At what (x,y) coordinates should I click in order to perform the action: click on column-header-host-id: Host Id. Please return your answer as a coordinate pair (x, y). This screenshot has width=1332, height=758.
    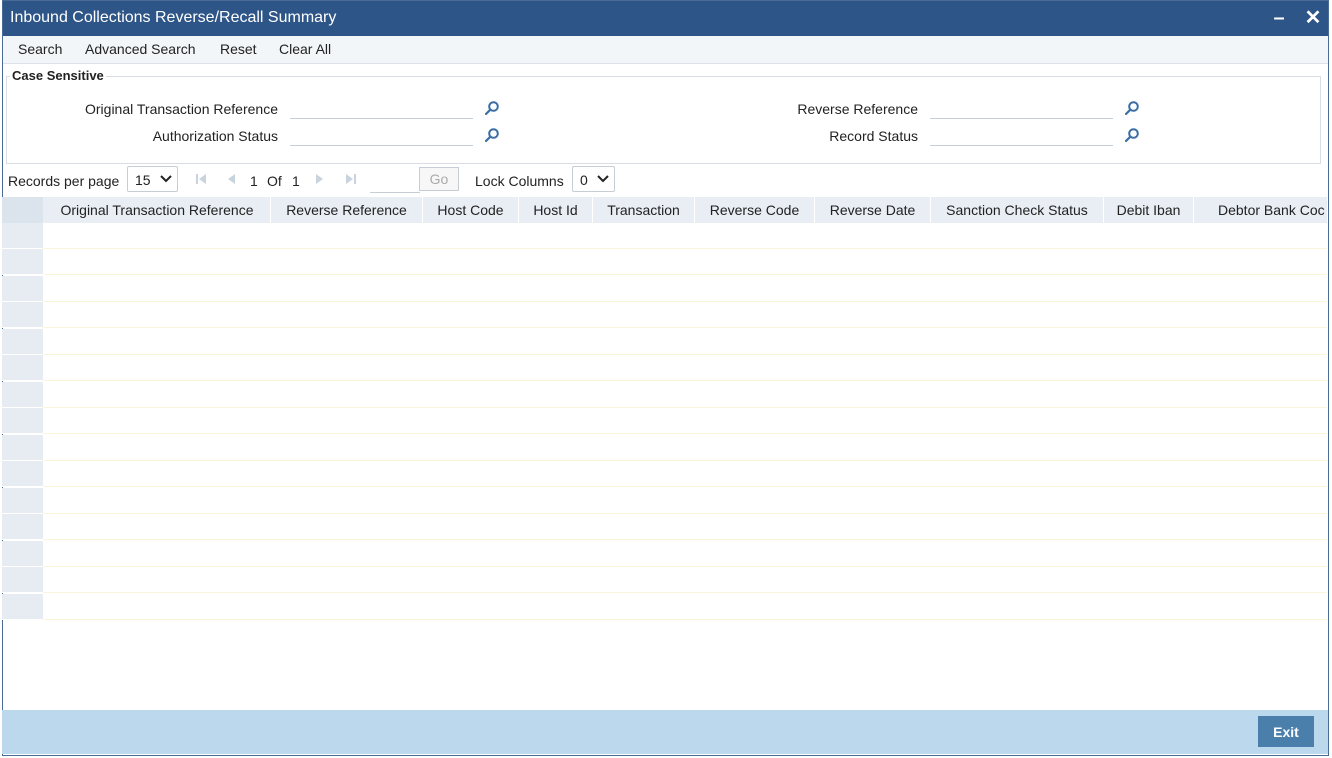
    Looking at the image, I should click on (556, 210).